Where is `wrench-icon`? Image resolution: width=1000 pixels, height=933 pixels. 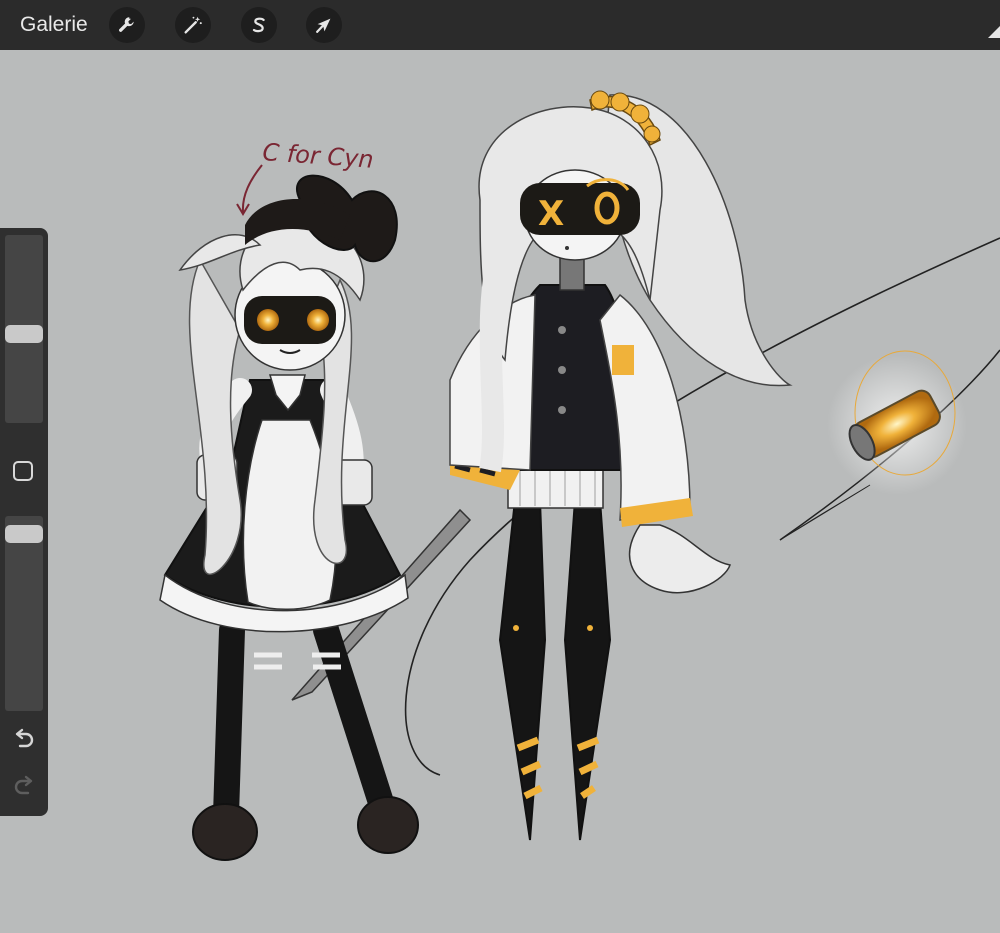 wrench-icon is located at coordinates (126, 24).